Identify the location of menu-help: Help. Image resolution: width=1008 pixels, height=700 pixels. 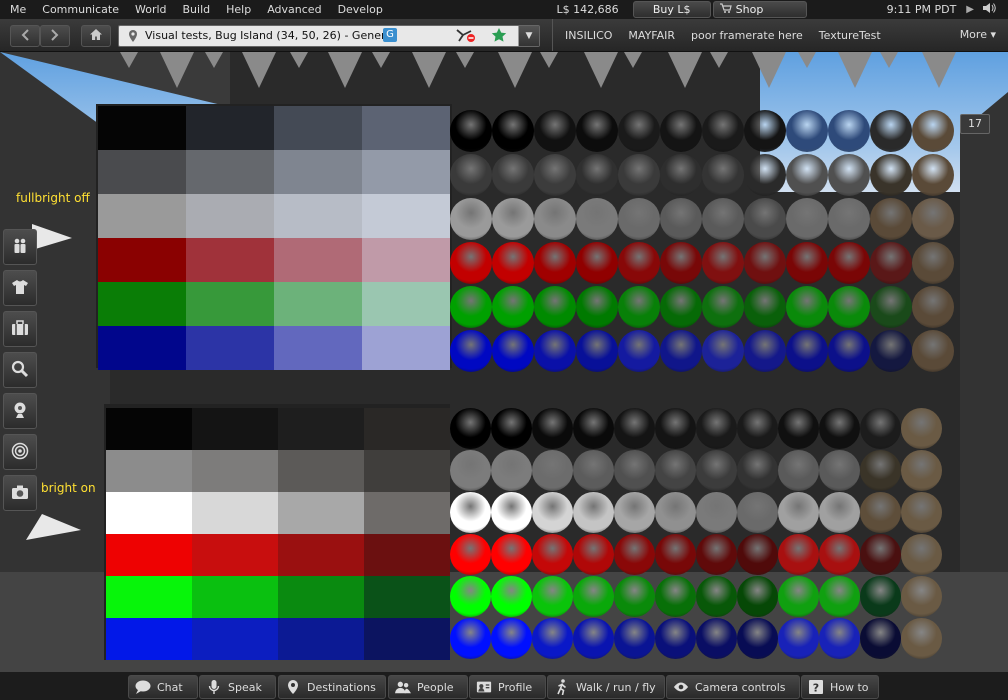
(238, 9).